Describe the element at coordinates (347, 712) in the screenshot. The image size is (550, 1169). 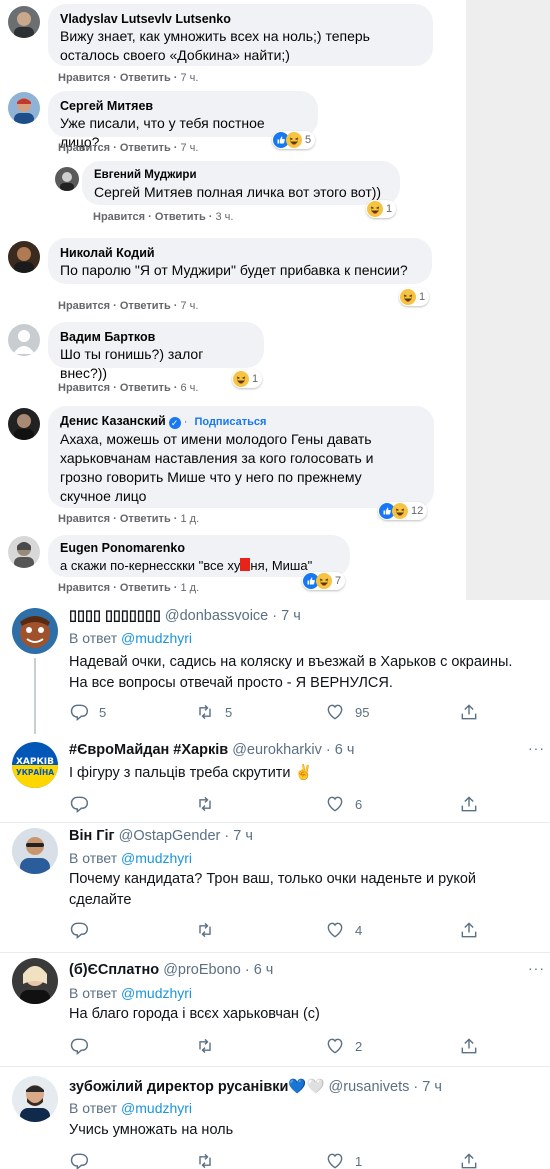
I see `like-button: 95` at that location.